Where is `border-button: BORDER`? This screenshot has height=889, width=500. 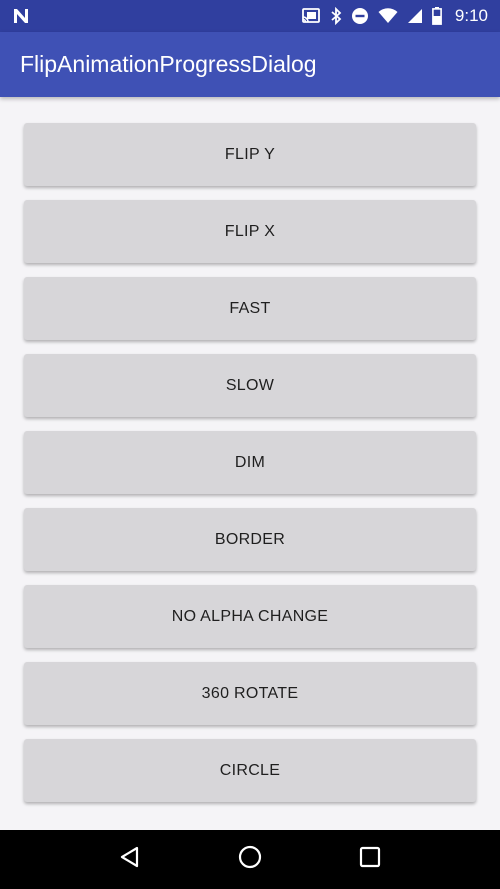 border-button: BORDER is located at coordinates (250, 539).